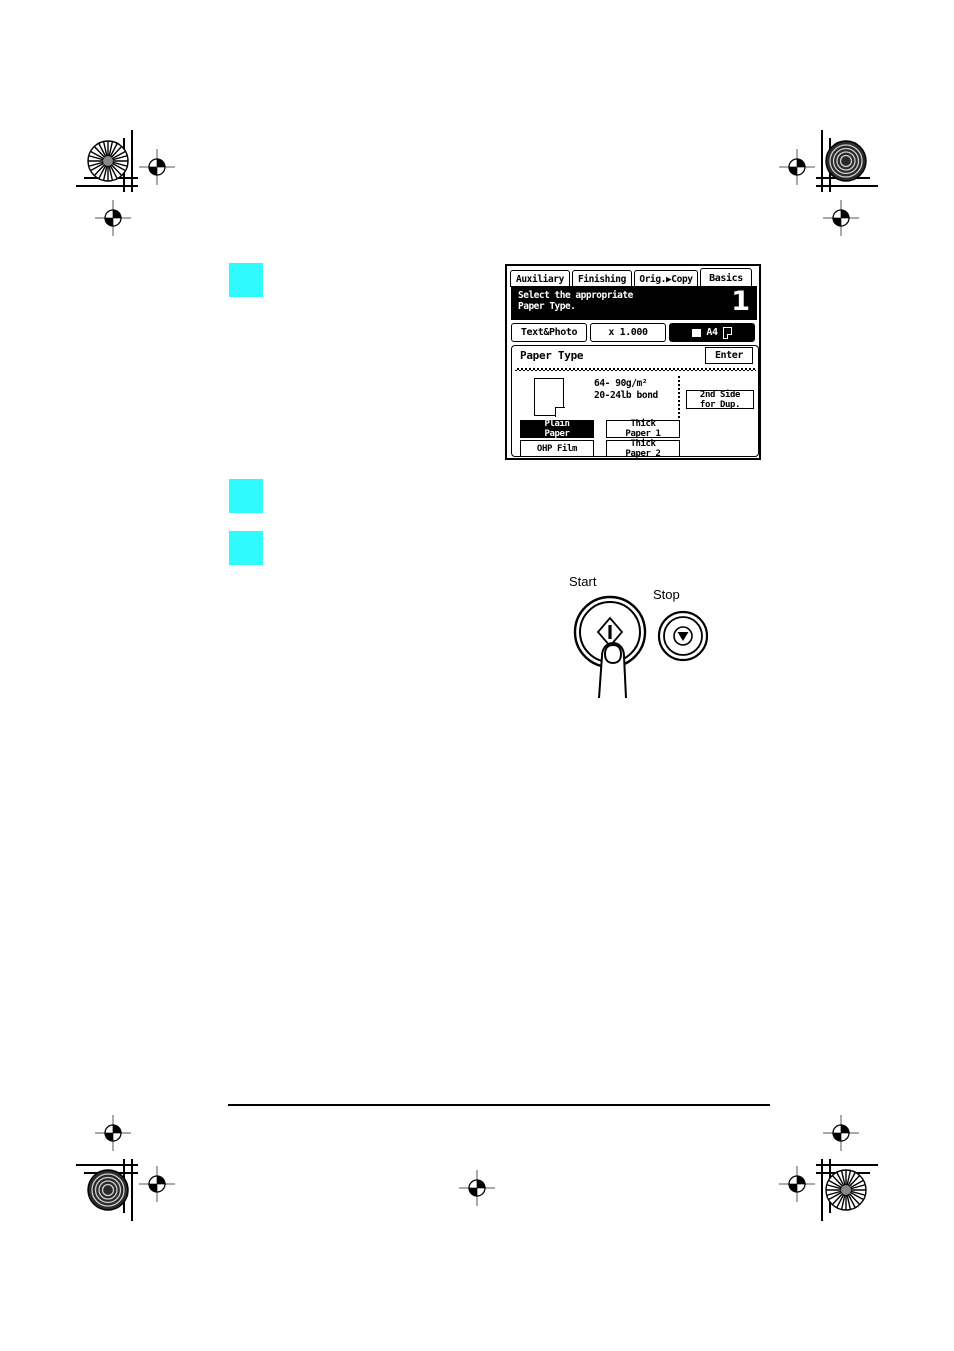  Describe the element at coordinates (575, 301) in the screenshot. I see `lcd-message-text: Select the appropriate Paper Type.` at that location.